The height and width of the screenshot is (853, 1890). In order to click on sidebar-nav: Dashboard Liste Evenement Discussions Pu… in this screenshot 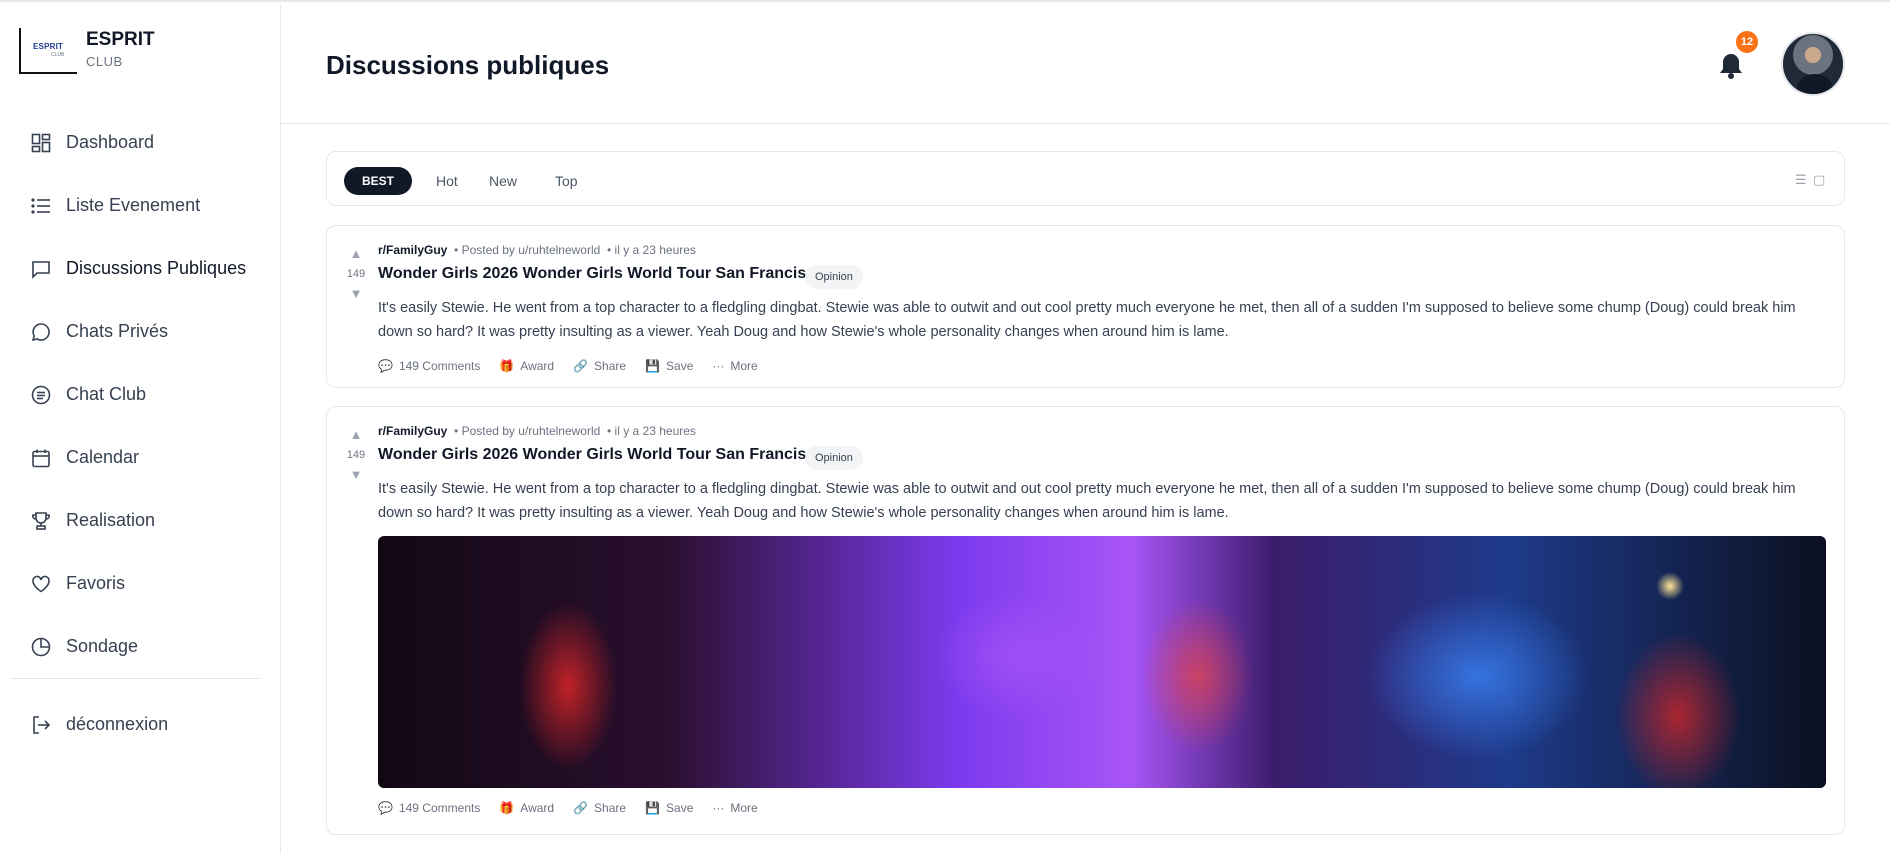, I will do `click(140, 394)`.